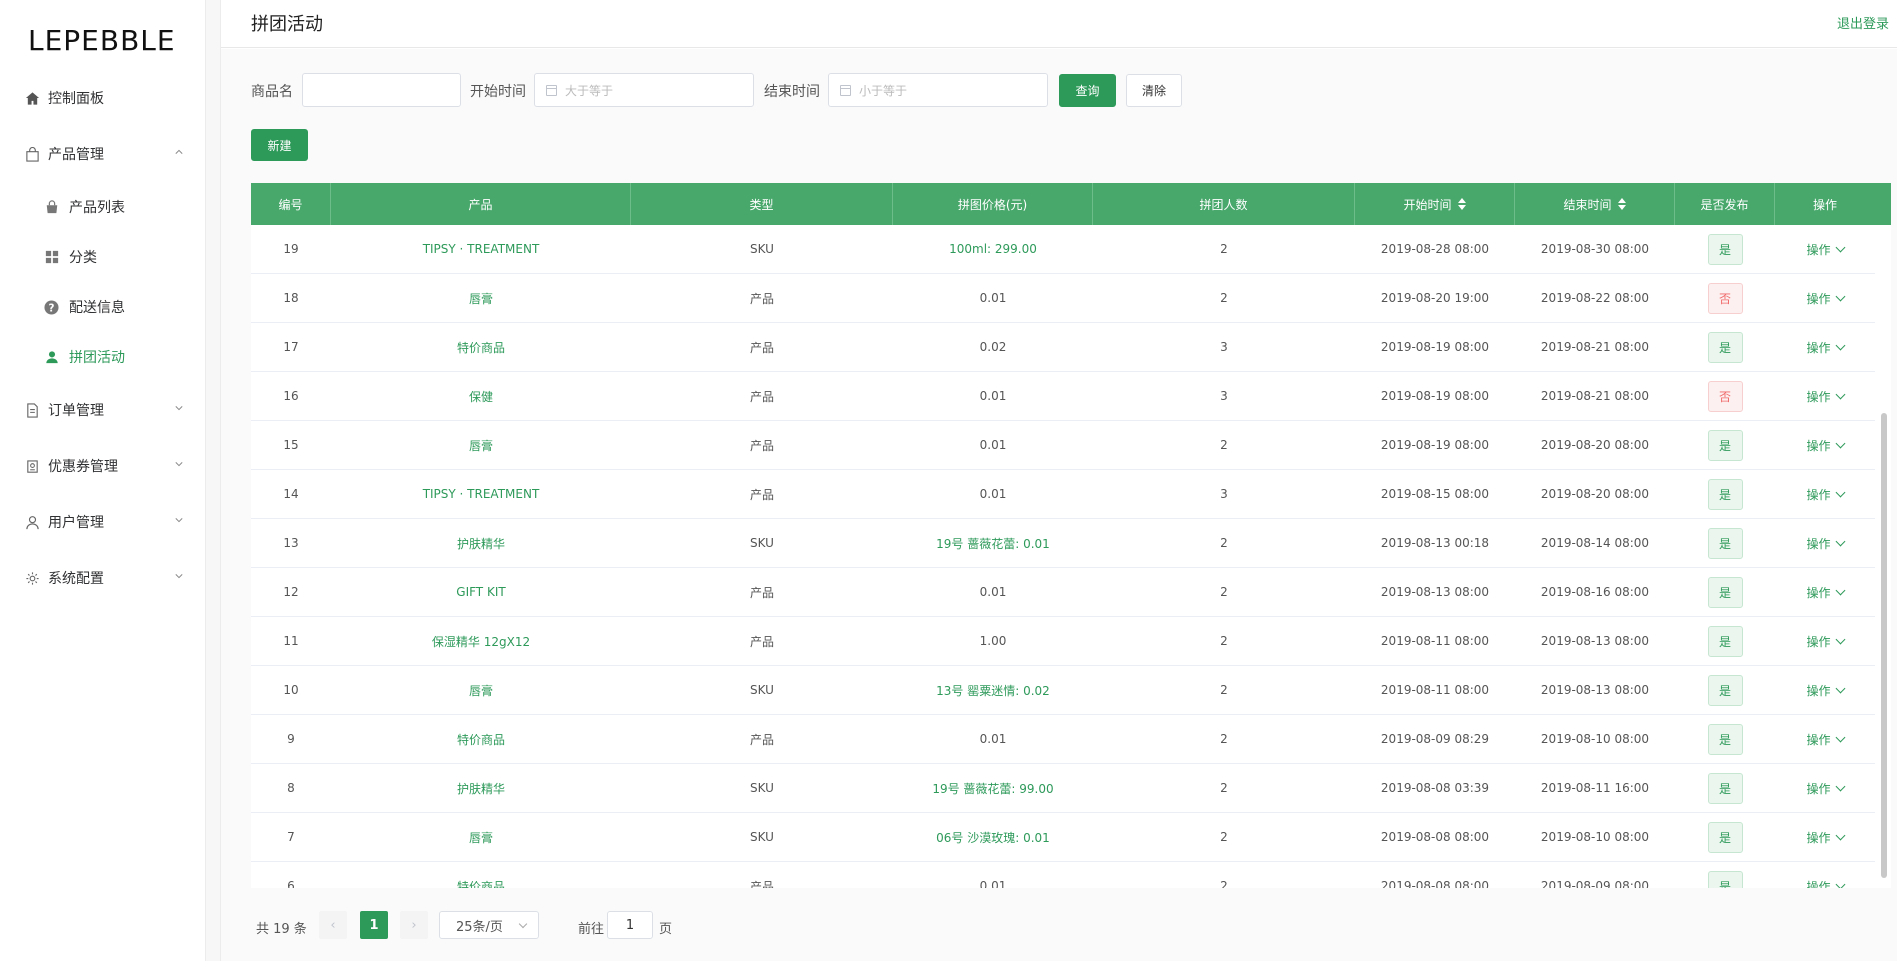 This screenshot has height=961, width=1897. Describe the element at coordinates (644, 90) in the screenshot. I see `start-time-picker: 大于等于` at that location.